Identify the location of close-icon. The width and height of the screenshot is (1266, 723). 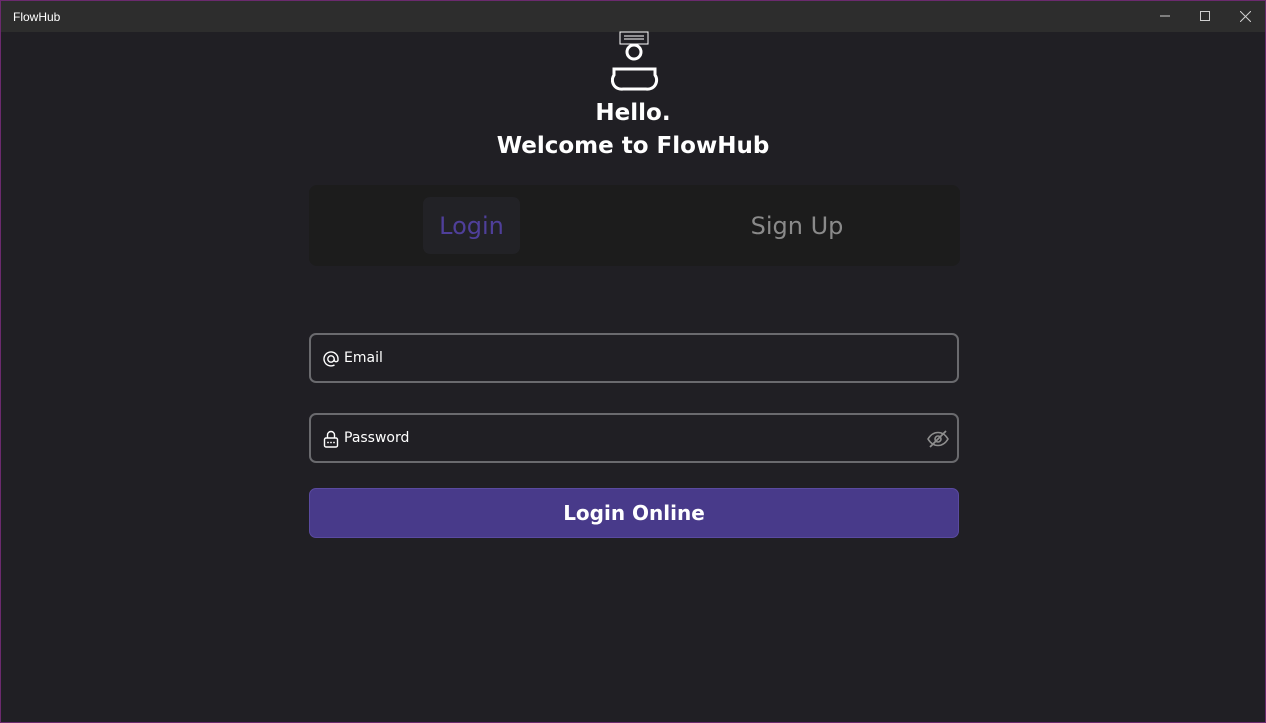
(1245, 16).